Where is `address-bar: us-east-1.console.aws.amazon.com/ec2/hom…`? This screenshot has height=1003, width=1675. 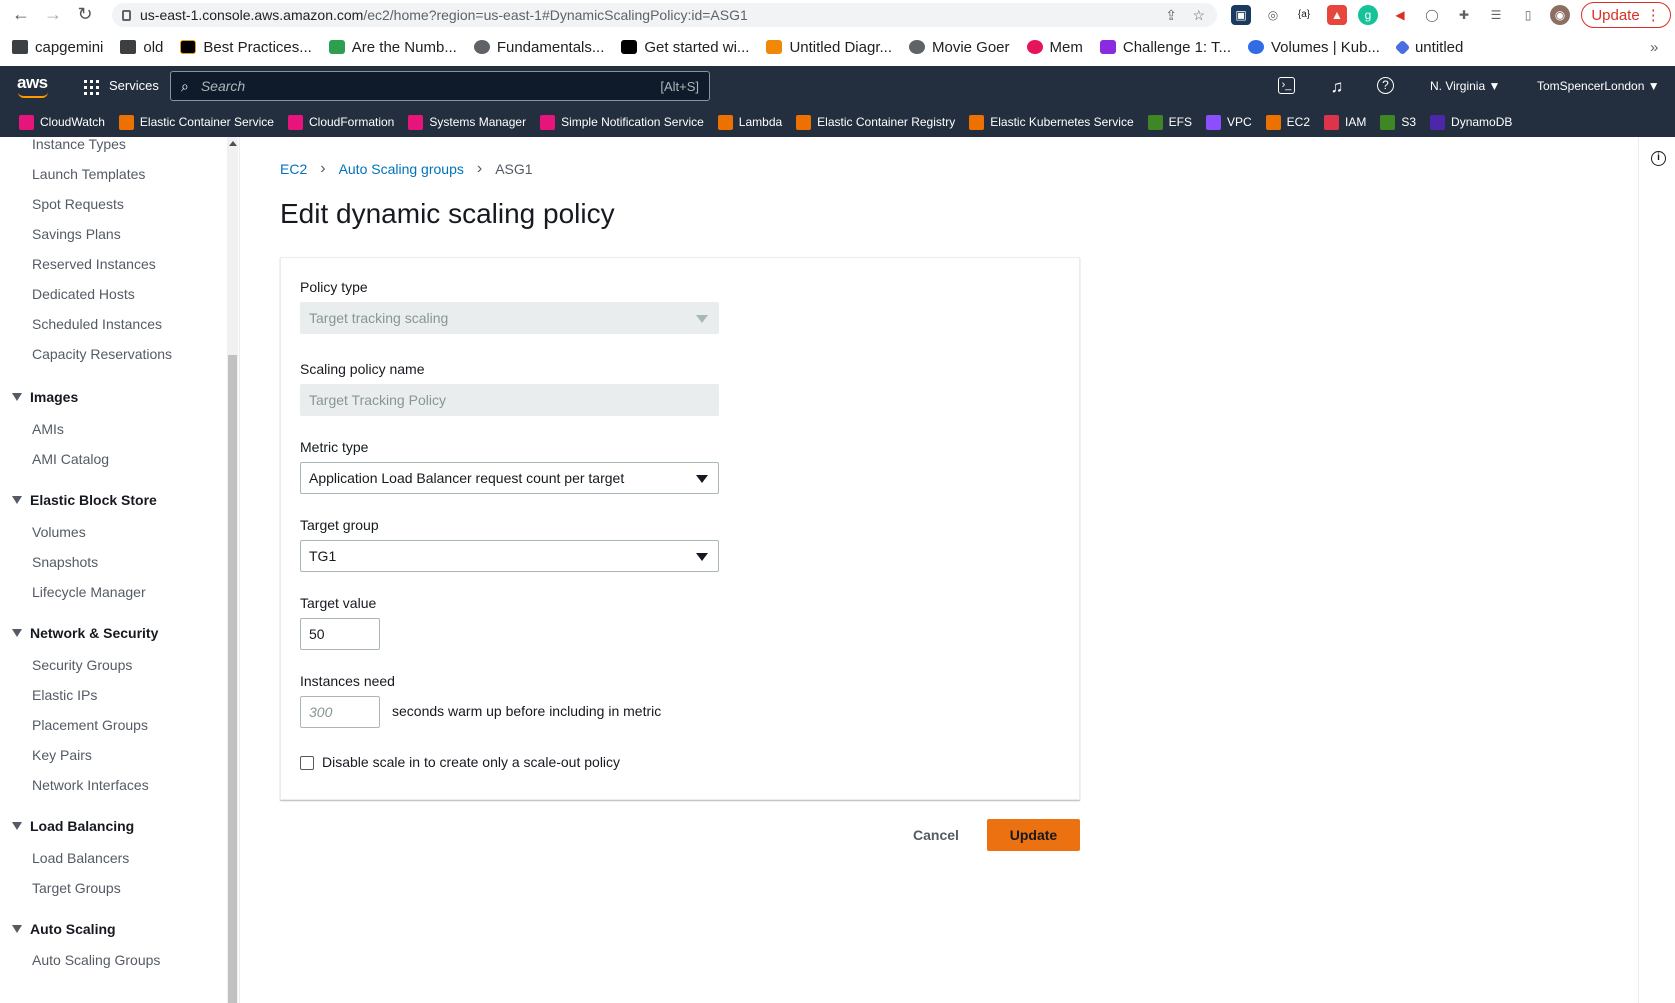
address-bar: us-east-1.console.aws.amazon.com/ec2/hom… is located at coordinates (664, 15).